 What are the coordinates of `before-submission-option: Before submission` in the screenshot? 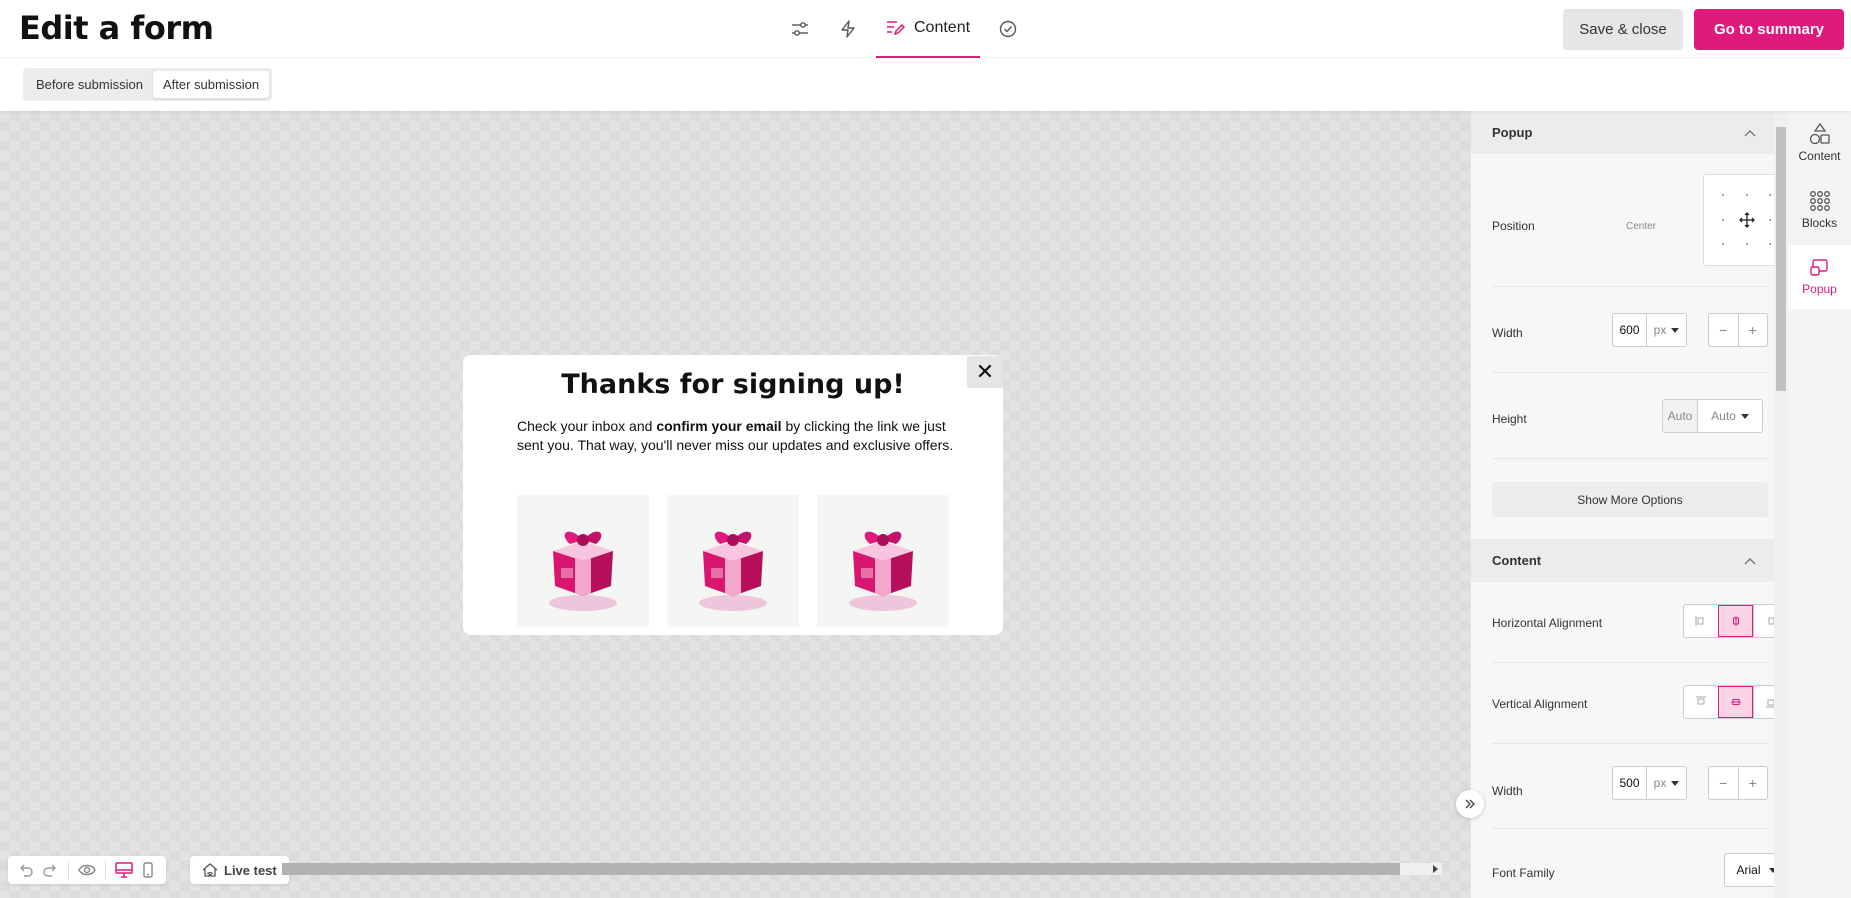 It's located at (89, 84).